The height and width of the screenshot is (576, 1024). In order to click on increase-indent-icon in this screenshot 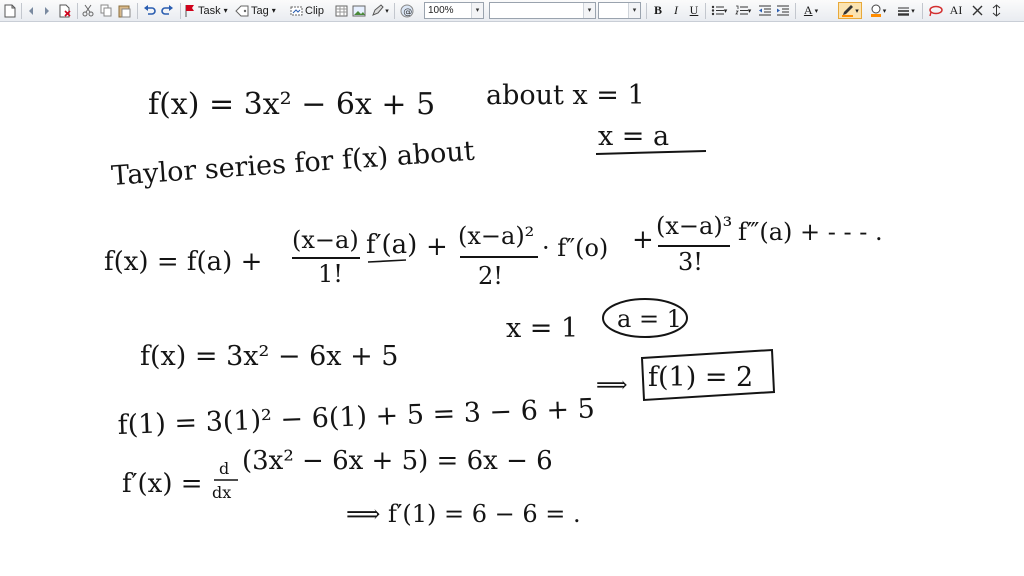, I will do `click(782, 10)`.